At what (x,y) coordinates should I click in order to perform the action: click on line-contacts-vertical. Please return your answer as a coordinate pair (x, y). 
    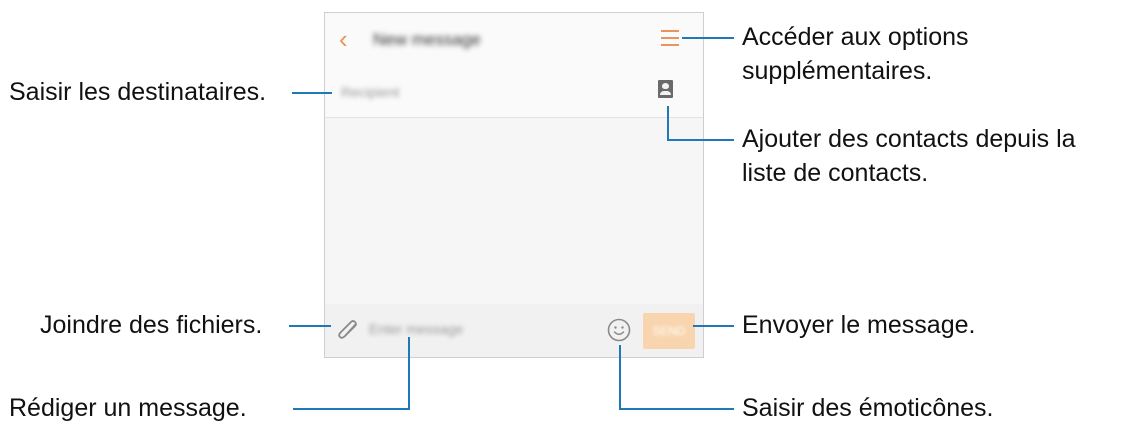
    Looking at the image, I should click on (668, 123).